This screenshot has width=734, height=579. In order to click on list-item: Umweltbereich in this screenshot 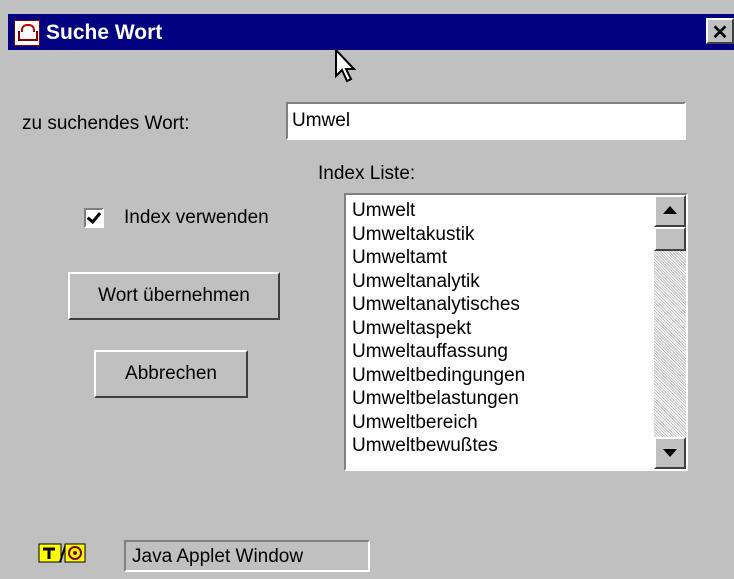, I will do `click(500, 423)`.